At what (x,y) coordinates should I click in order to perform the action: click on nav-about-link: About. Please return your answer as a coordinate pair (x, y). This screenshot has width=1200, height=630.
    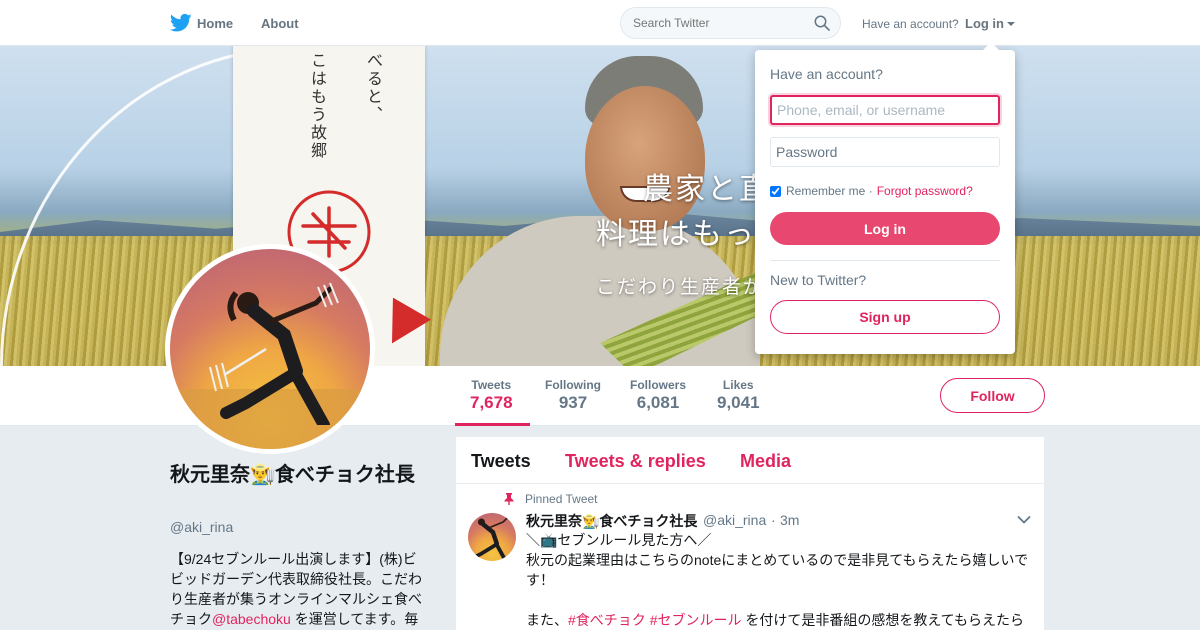
    Looking at the image, I should click on (280, 23).